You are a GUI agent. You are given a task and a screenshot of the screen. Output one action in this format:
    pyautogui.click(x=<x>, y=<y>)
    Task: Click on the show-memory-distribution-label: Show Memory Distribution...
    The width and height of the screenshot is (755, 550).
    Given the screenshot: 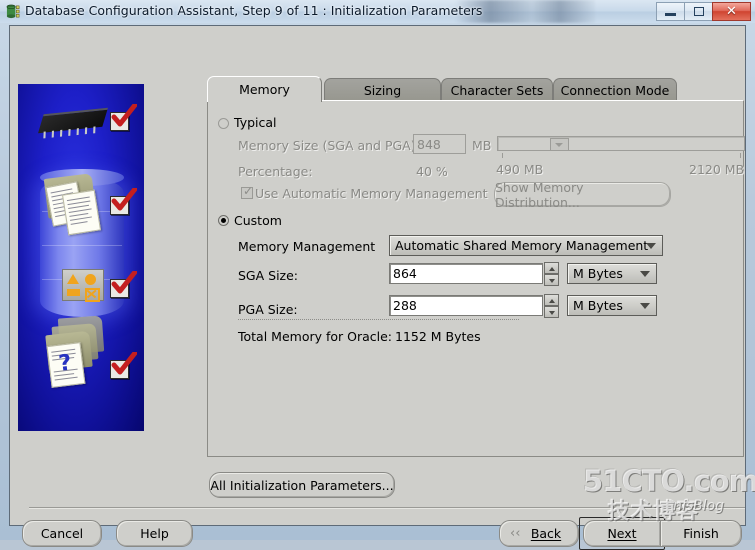 What is the action you would take?
    pyautogui.click(x=539, y=194)
    